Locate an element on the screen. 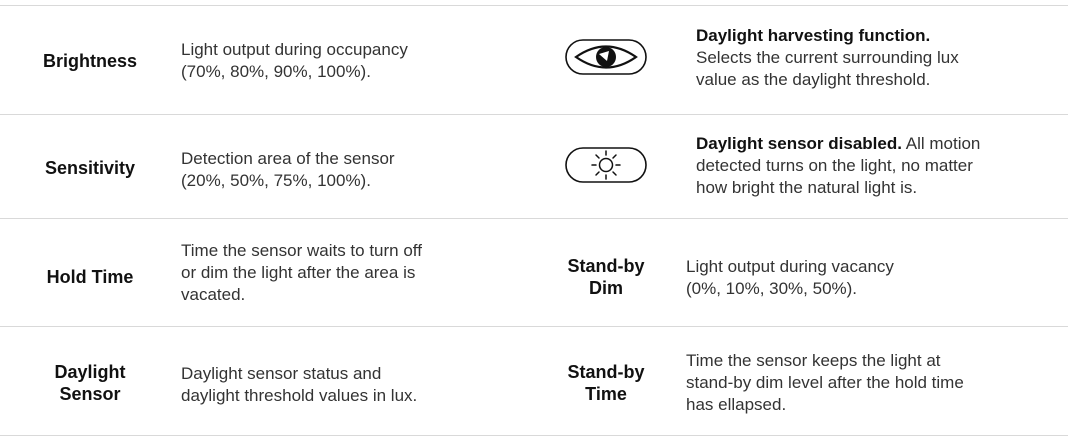 The height and width of the screenshot is (437, 1068). desc-bold-lead: Daylight sensor disabled. is located at coordinates (799, 143).